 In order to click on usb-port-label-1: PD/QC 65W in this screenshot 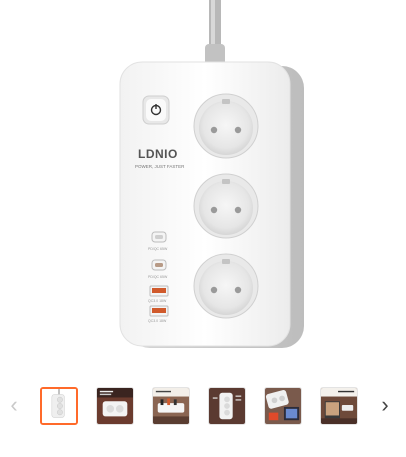, I will do `click(158, 249)`.